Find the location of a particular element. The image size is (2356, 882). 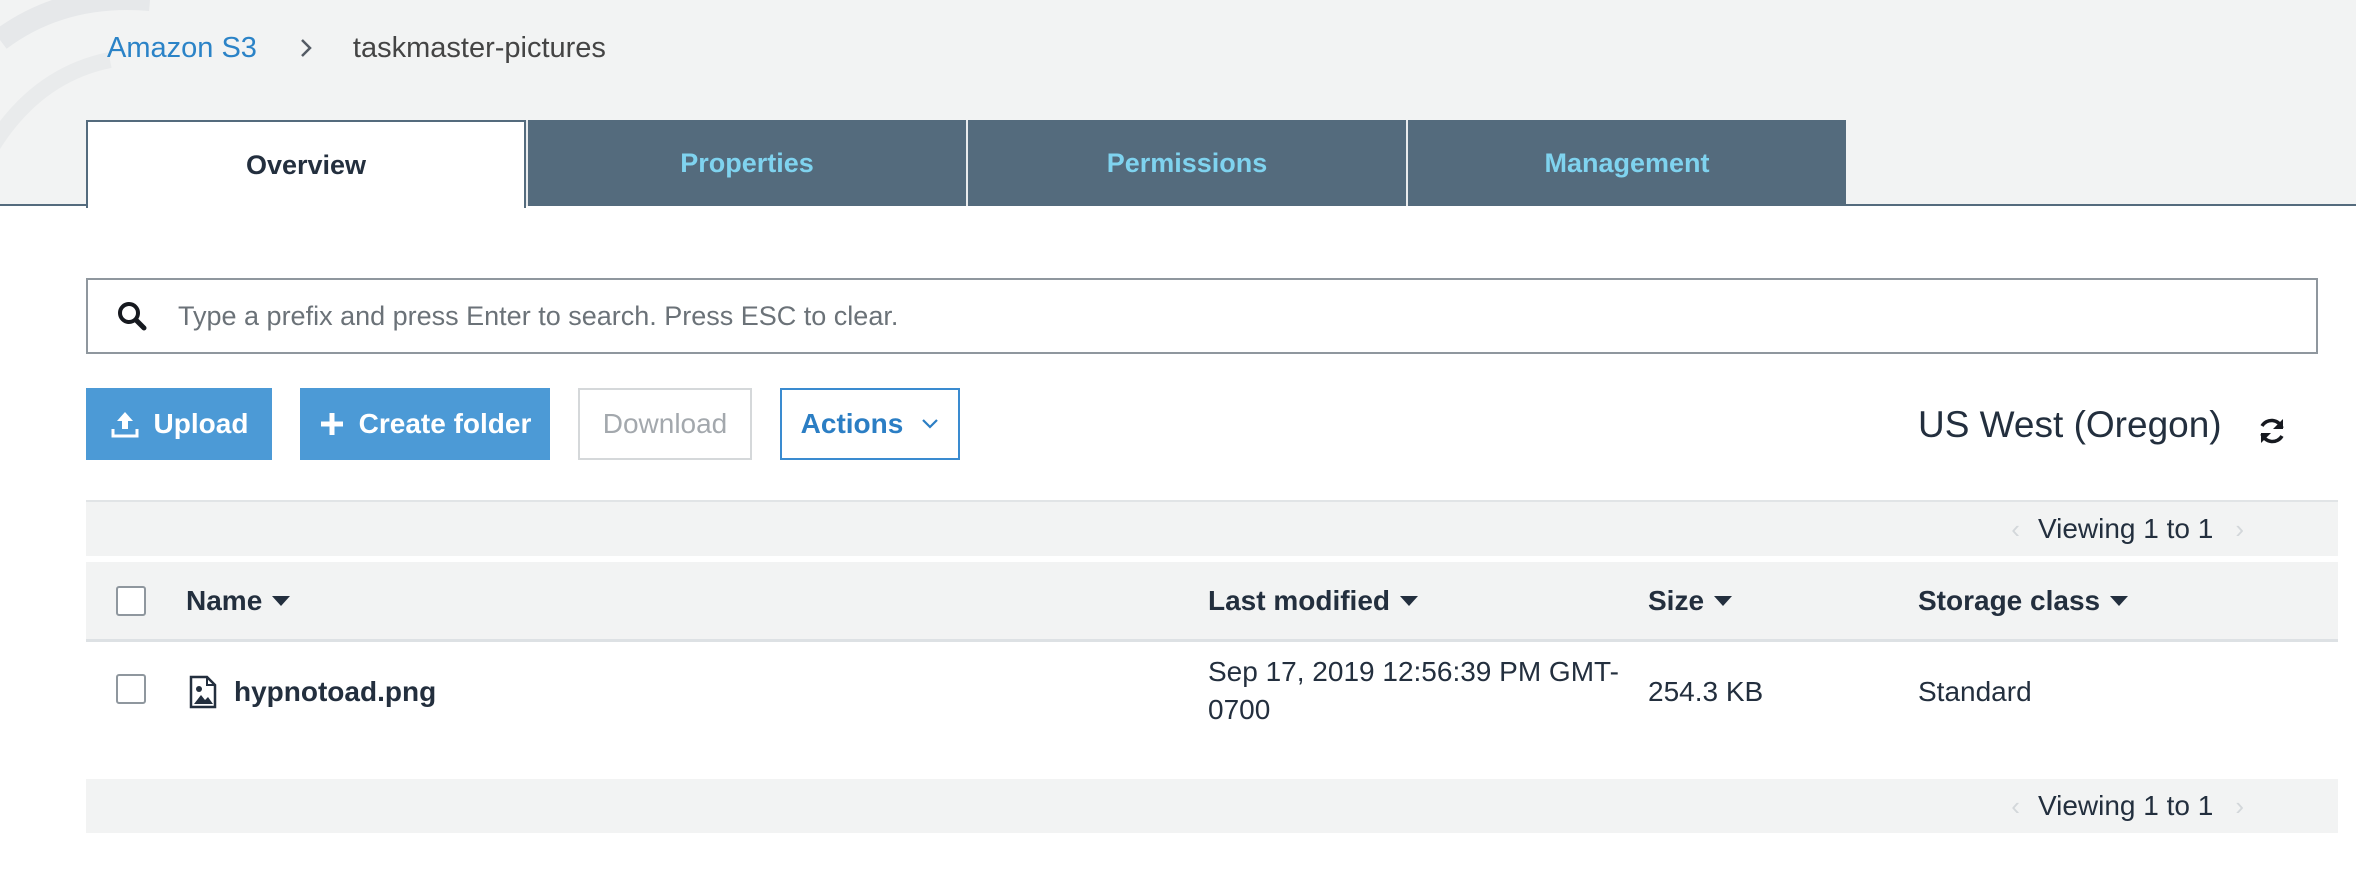

search-box is located at coordinates (1202, 316).